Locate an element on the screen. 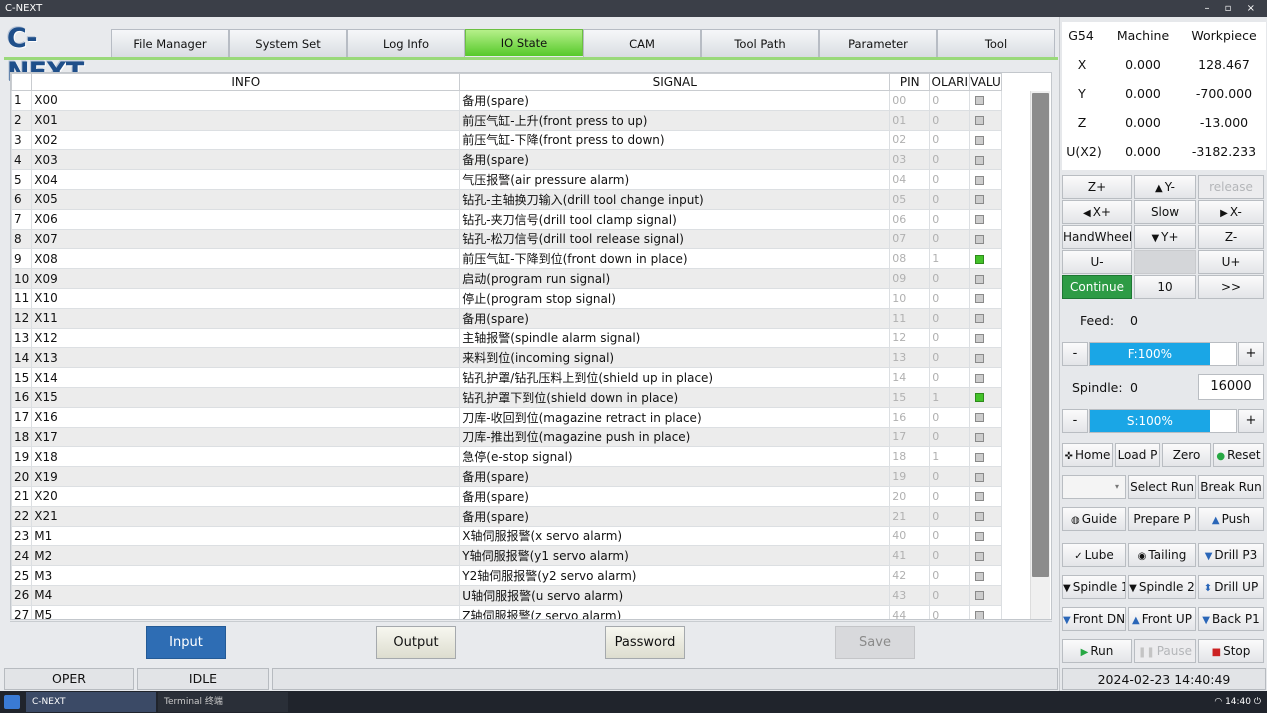  jog-u-minus-button: U- is located at coordinates (1097, 262).